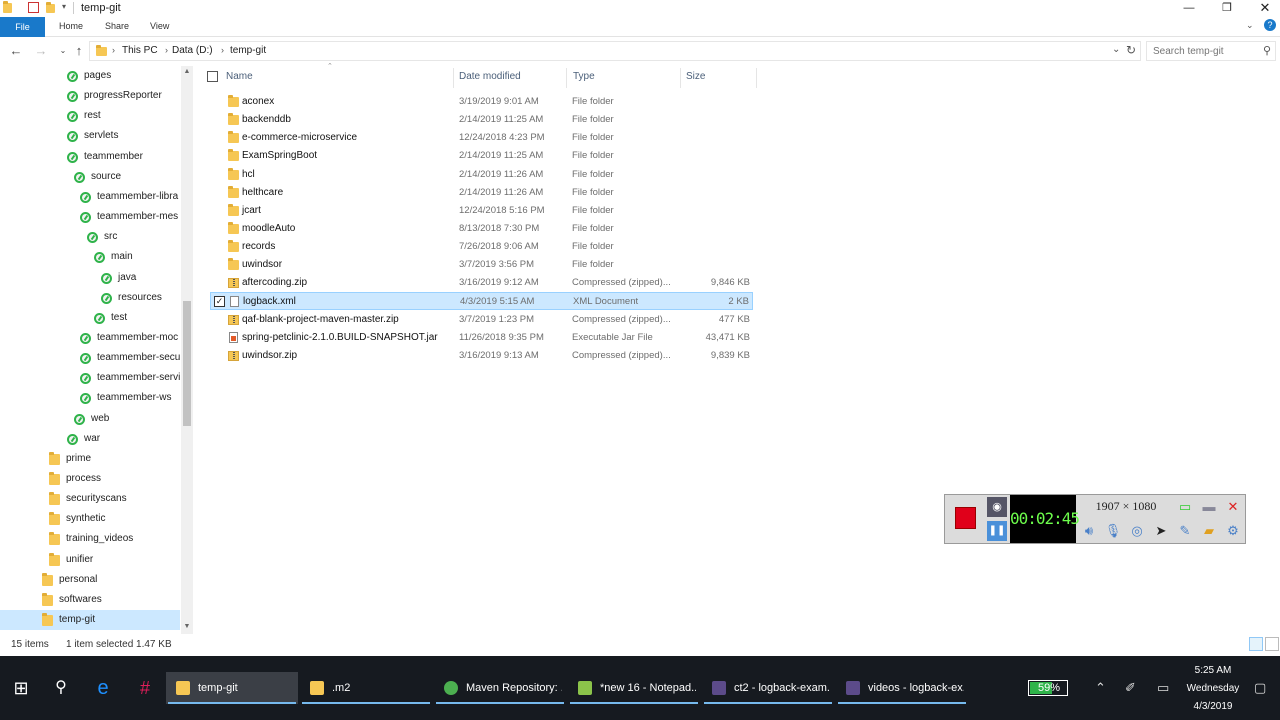 The width and height of the screenshot is (1280, 720). What do you see at coordinates (90, 76) in the screenshot?
I see `nav-tree-item: pages` at bounding box center [90, 76].